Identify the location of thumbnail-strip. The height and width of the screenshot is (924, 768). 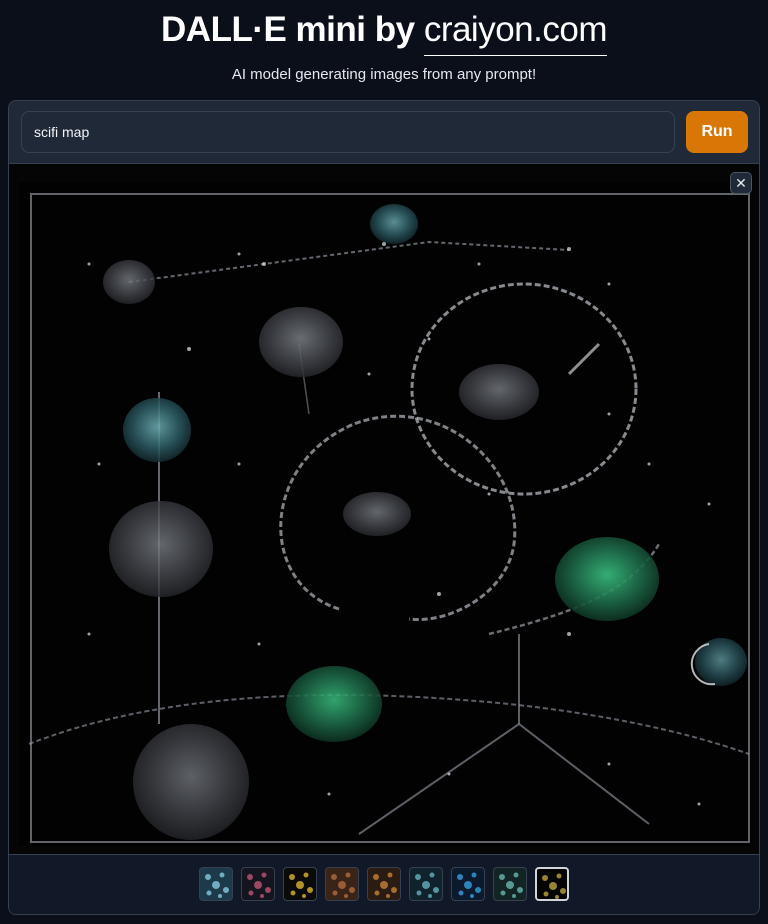
(384, 884).